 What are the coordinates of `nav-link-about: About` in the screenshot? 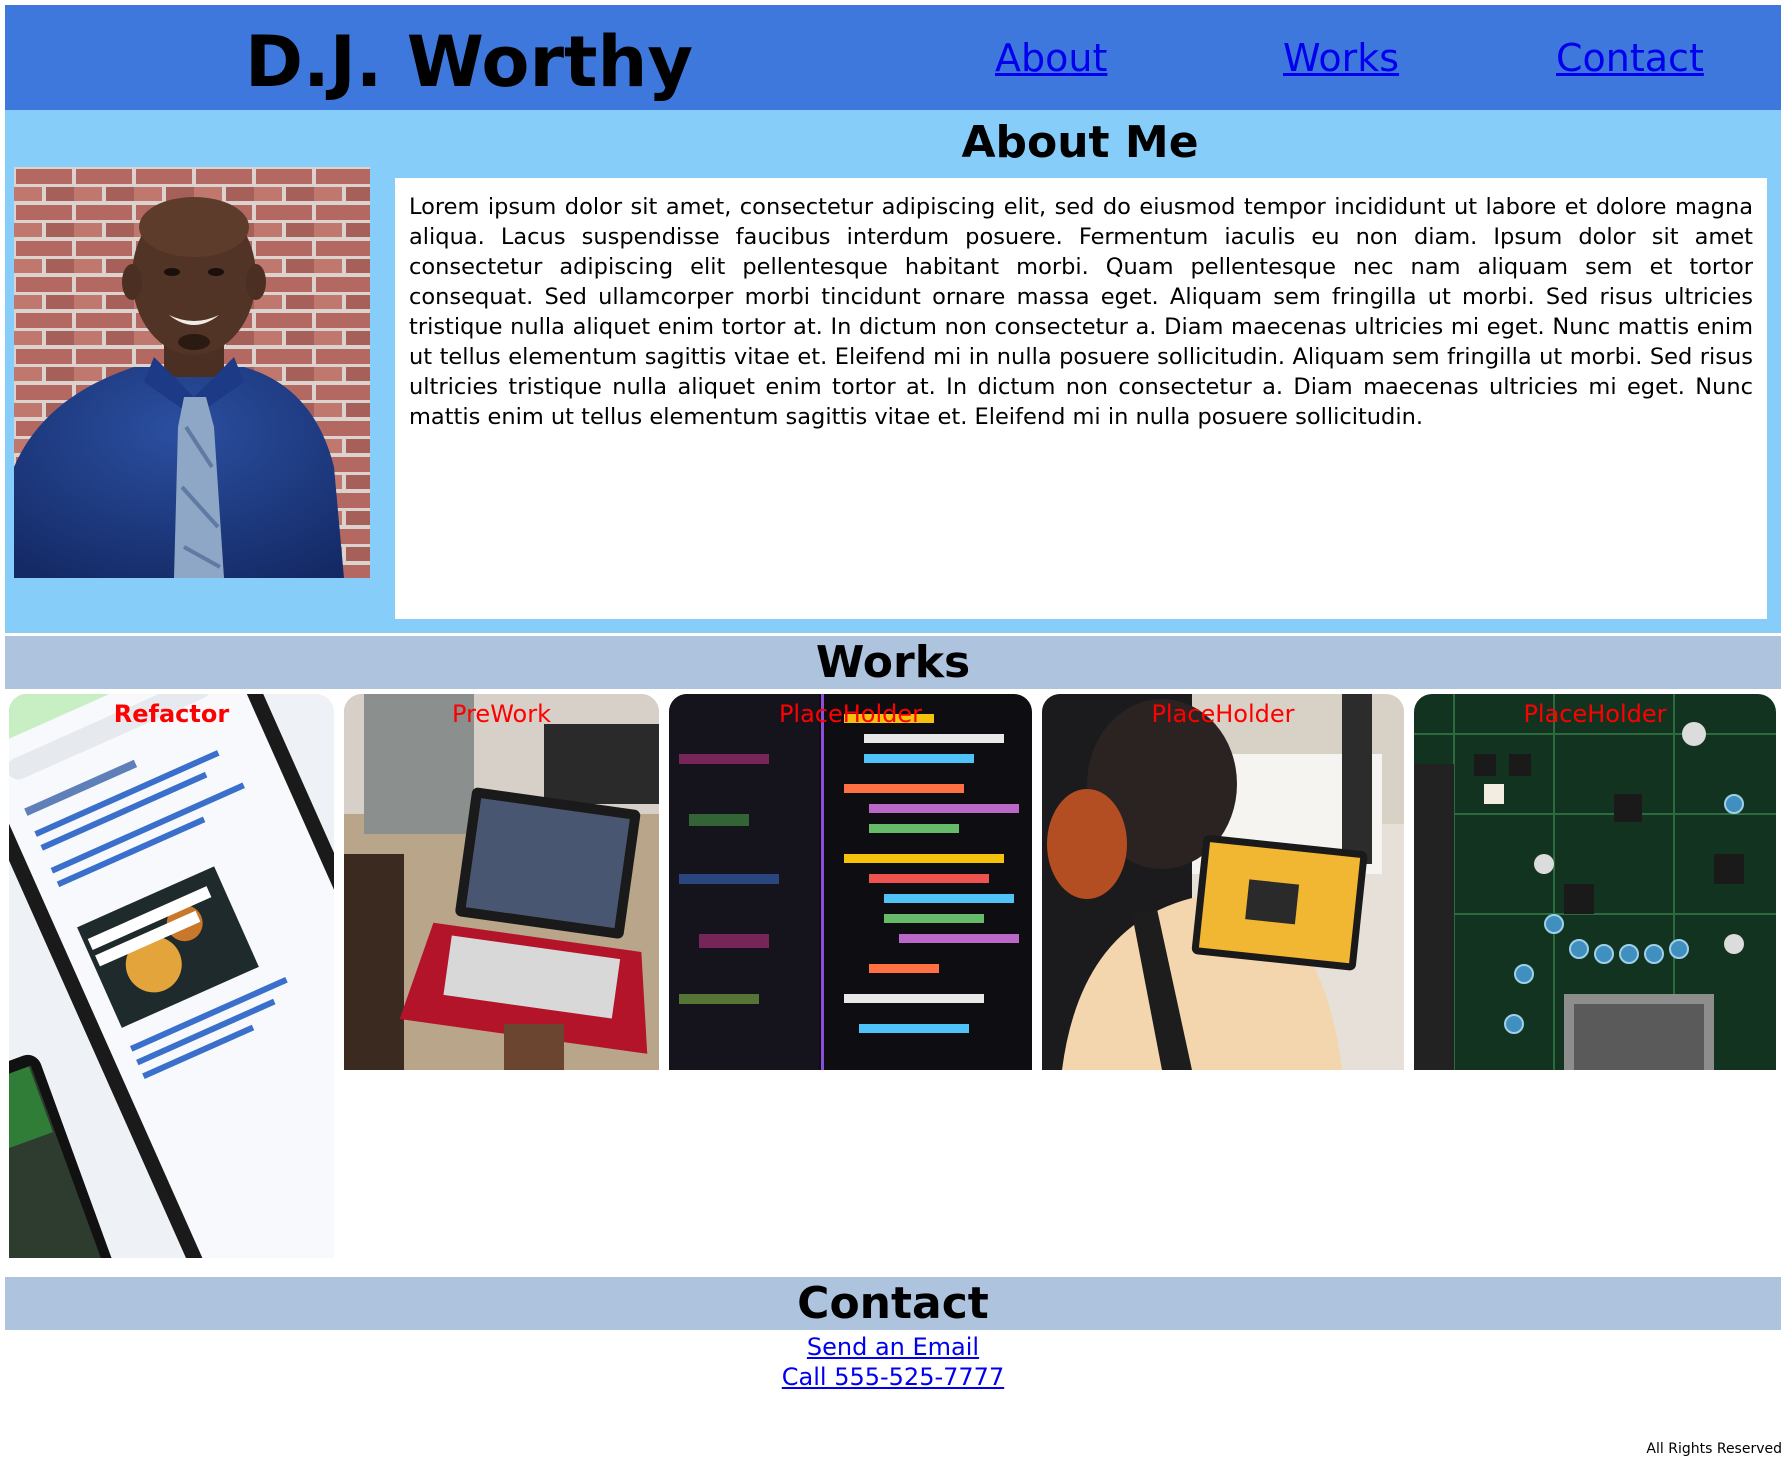 It's located at (1051, 58).